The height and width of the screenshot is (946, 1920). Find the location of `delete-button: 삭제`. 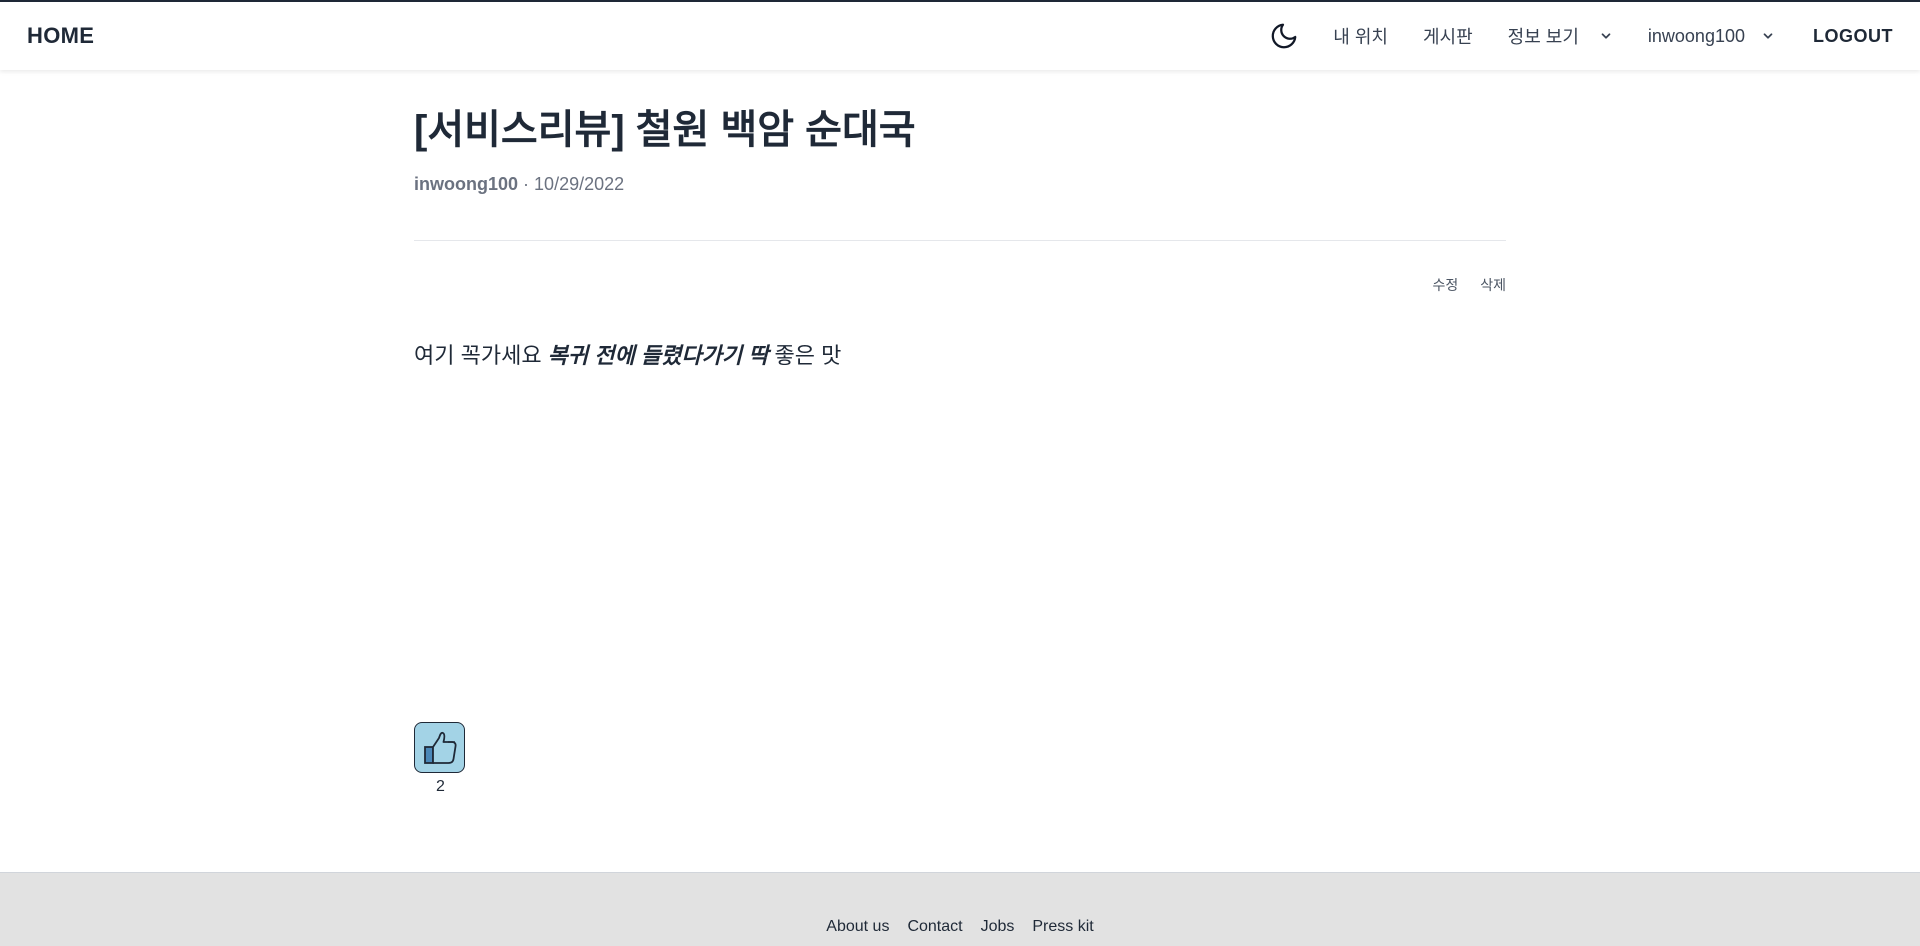

delete-button: 삭제 is located at coordinates (1493, 285).